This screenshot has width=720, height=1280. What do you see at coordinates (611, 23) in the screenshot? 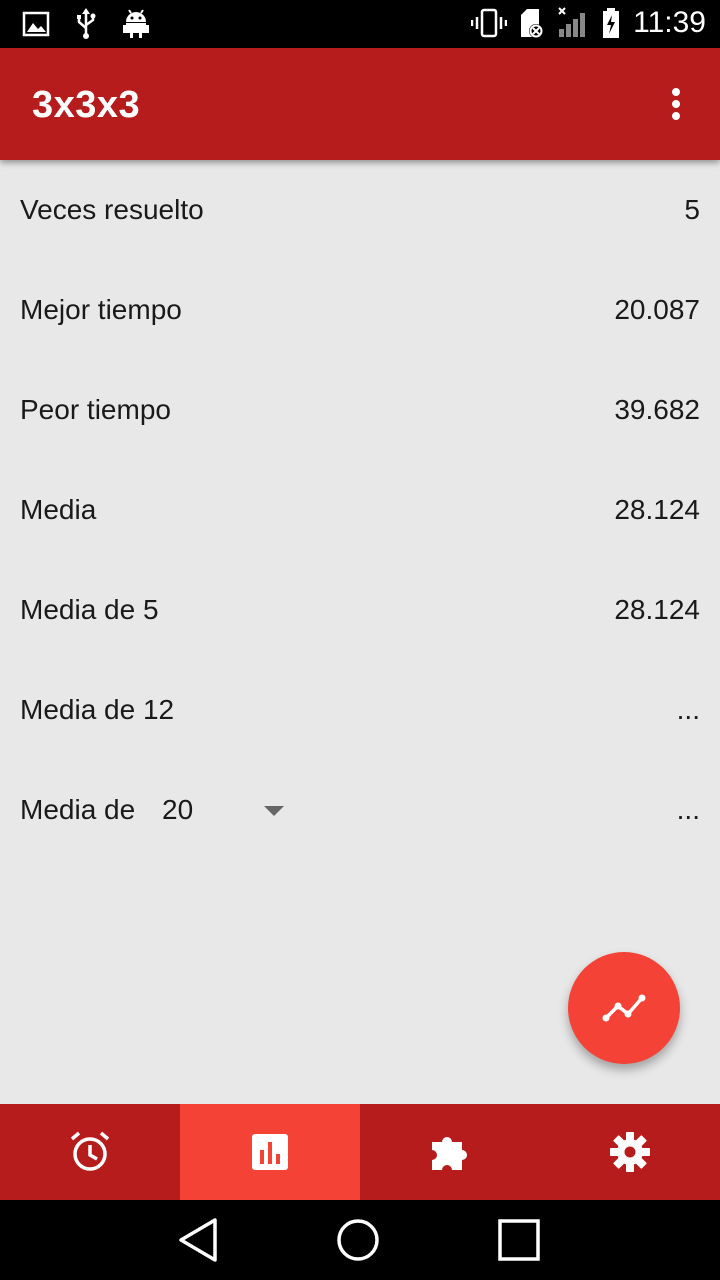
I see `battery-charging-icon` at bounding box center [611, 23].